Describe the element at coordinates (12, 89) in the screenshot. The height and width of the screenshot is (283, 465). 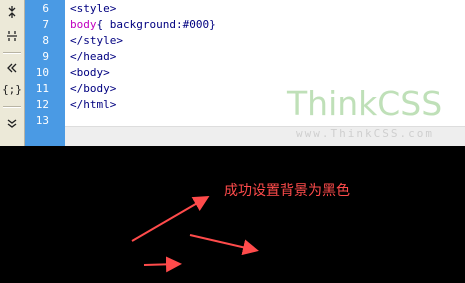
I see `brace-icon: {;}` at that location.